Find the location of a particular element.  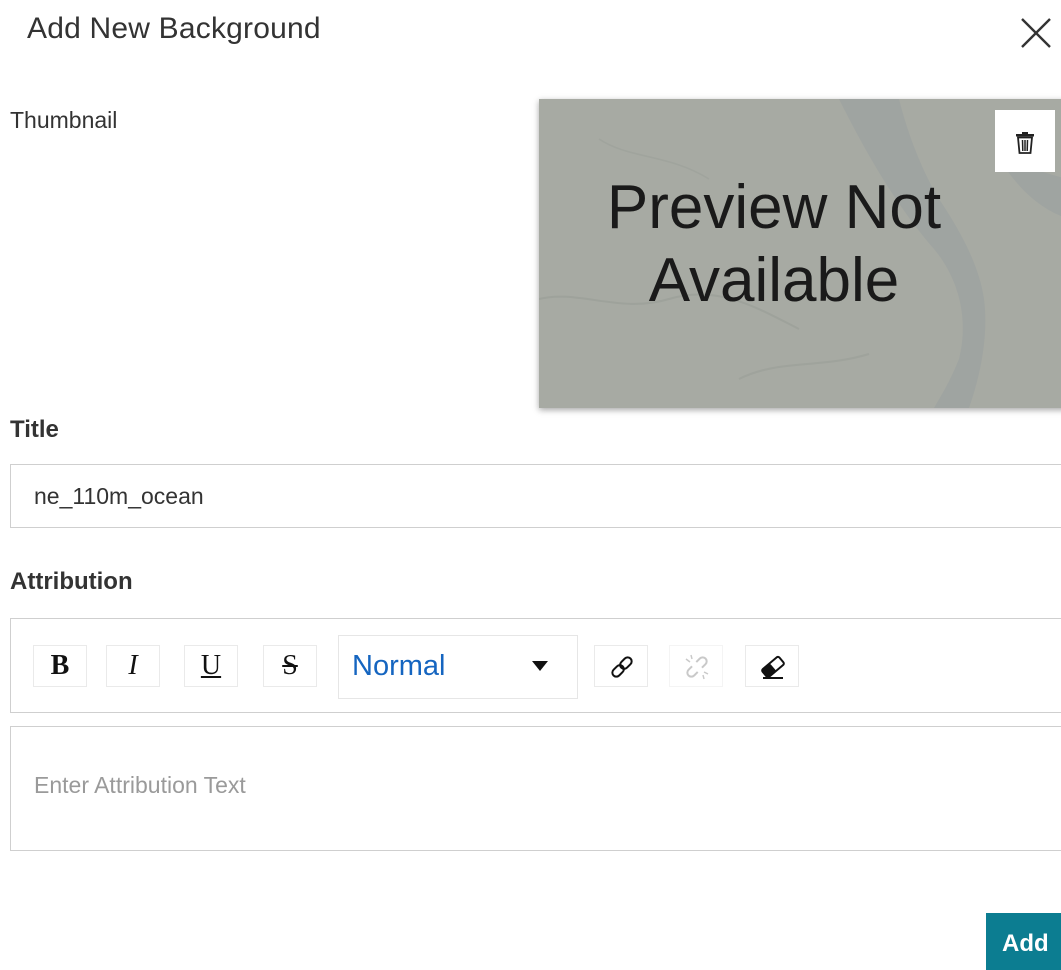

preview-line-1: Preview Not is located at coordinates (774, 207).